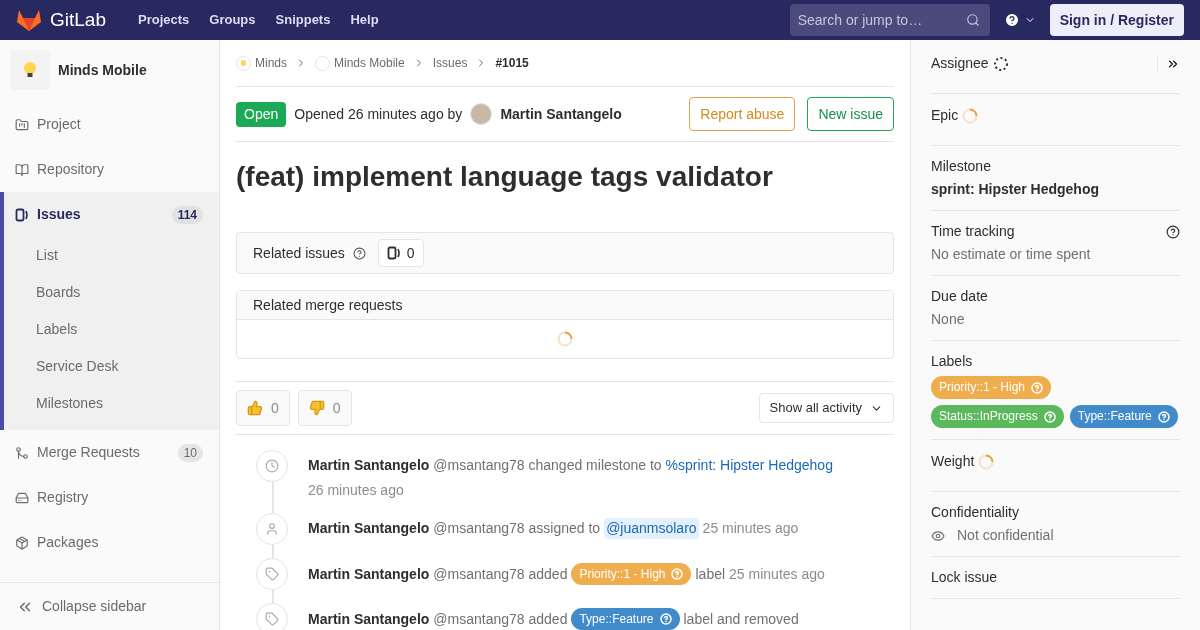  Describe the element at coordinates (710, 574) in the screenshot. I see `activity-text: label` at that location.